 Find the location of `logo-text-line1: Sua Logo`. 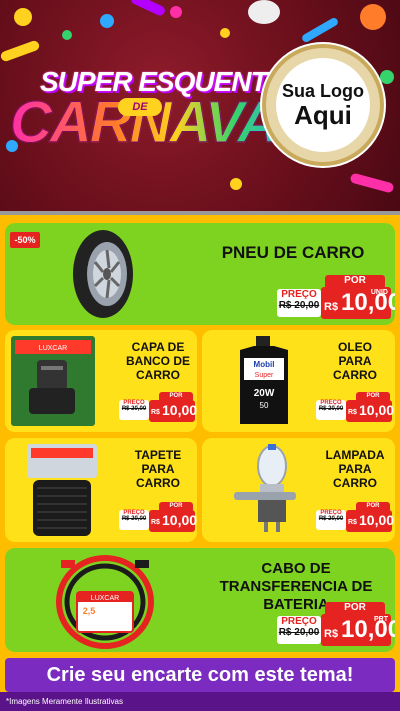

logo-text-line1: Sua Logo is located at coordinates (323, 91).